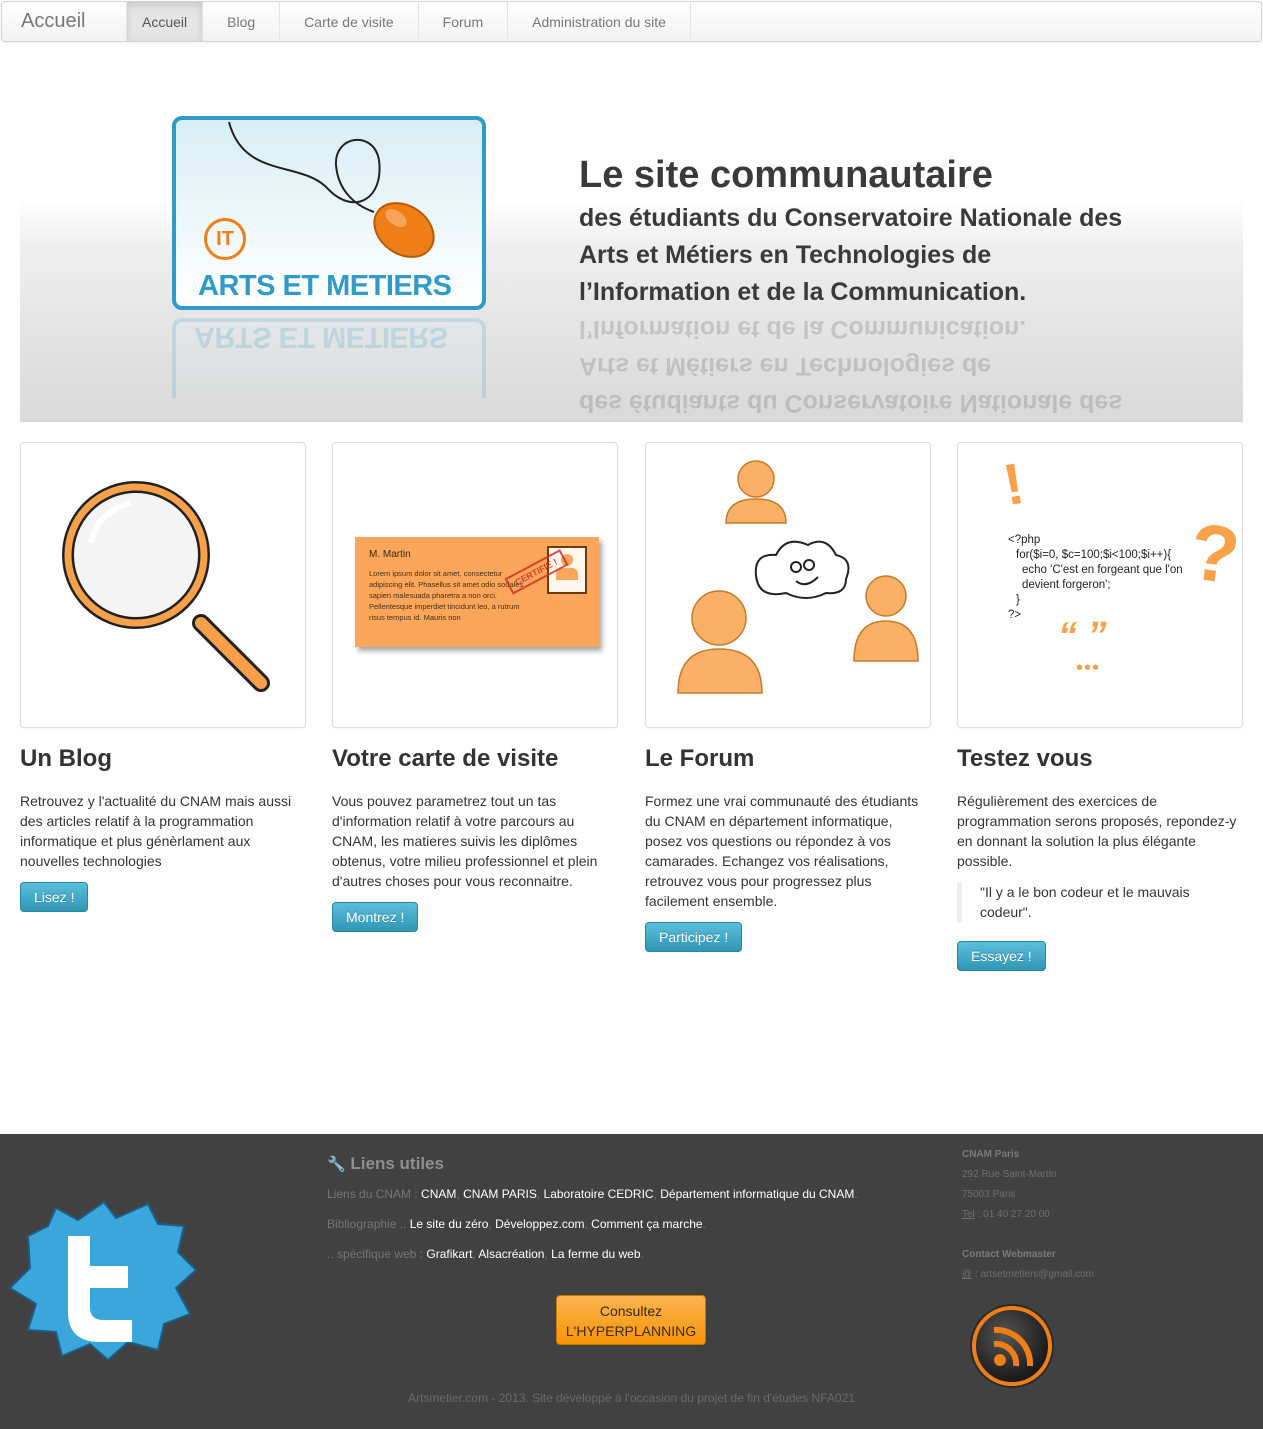 This screenshot has width=1263, height=1429. What do you see at coordinates (968, 1214) in the screenshot?
I see `tel-label: Tel` at bounding box center [968, 1214].